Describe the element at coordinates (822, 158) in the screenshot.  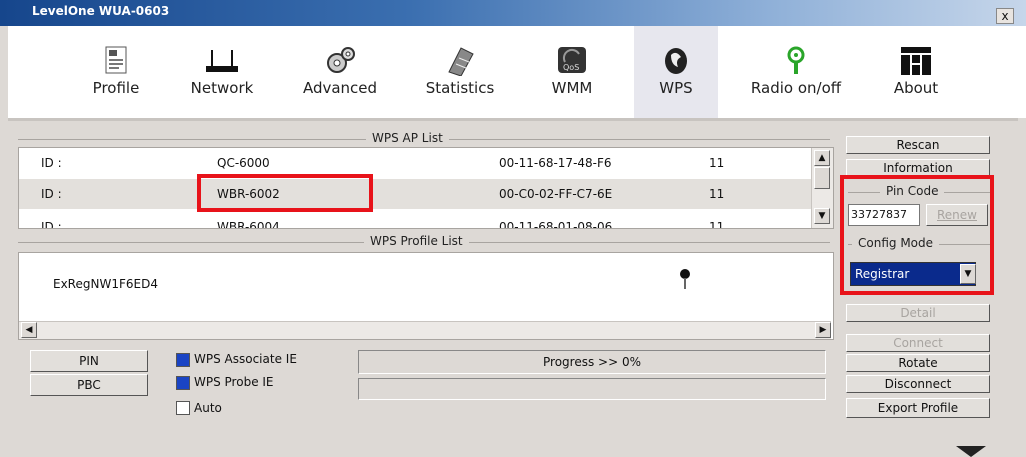
I see `scroll-up-icon: ▲` at that location.